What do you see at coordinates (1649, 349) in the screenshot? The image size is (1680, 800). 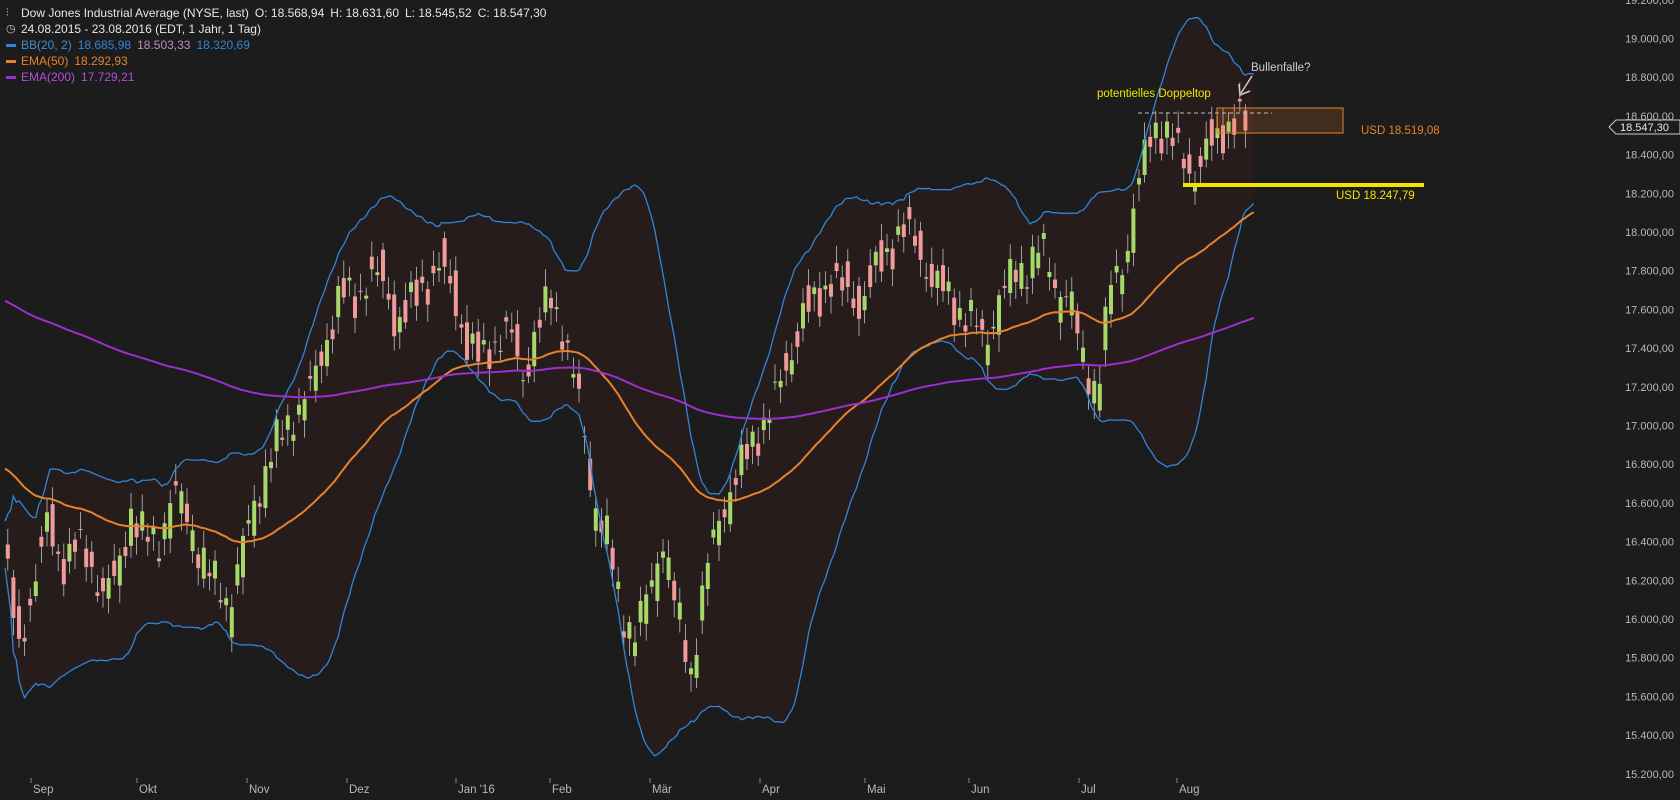 I see `y-tick-label: 17.400,00` at bounding box center [1649, 349].